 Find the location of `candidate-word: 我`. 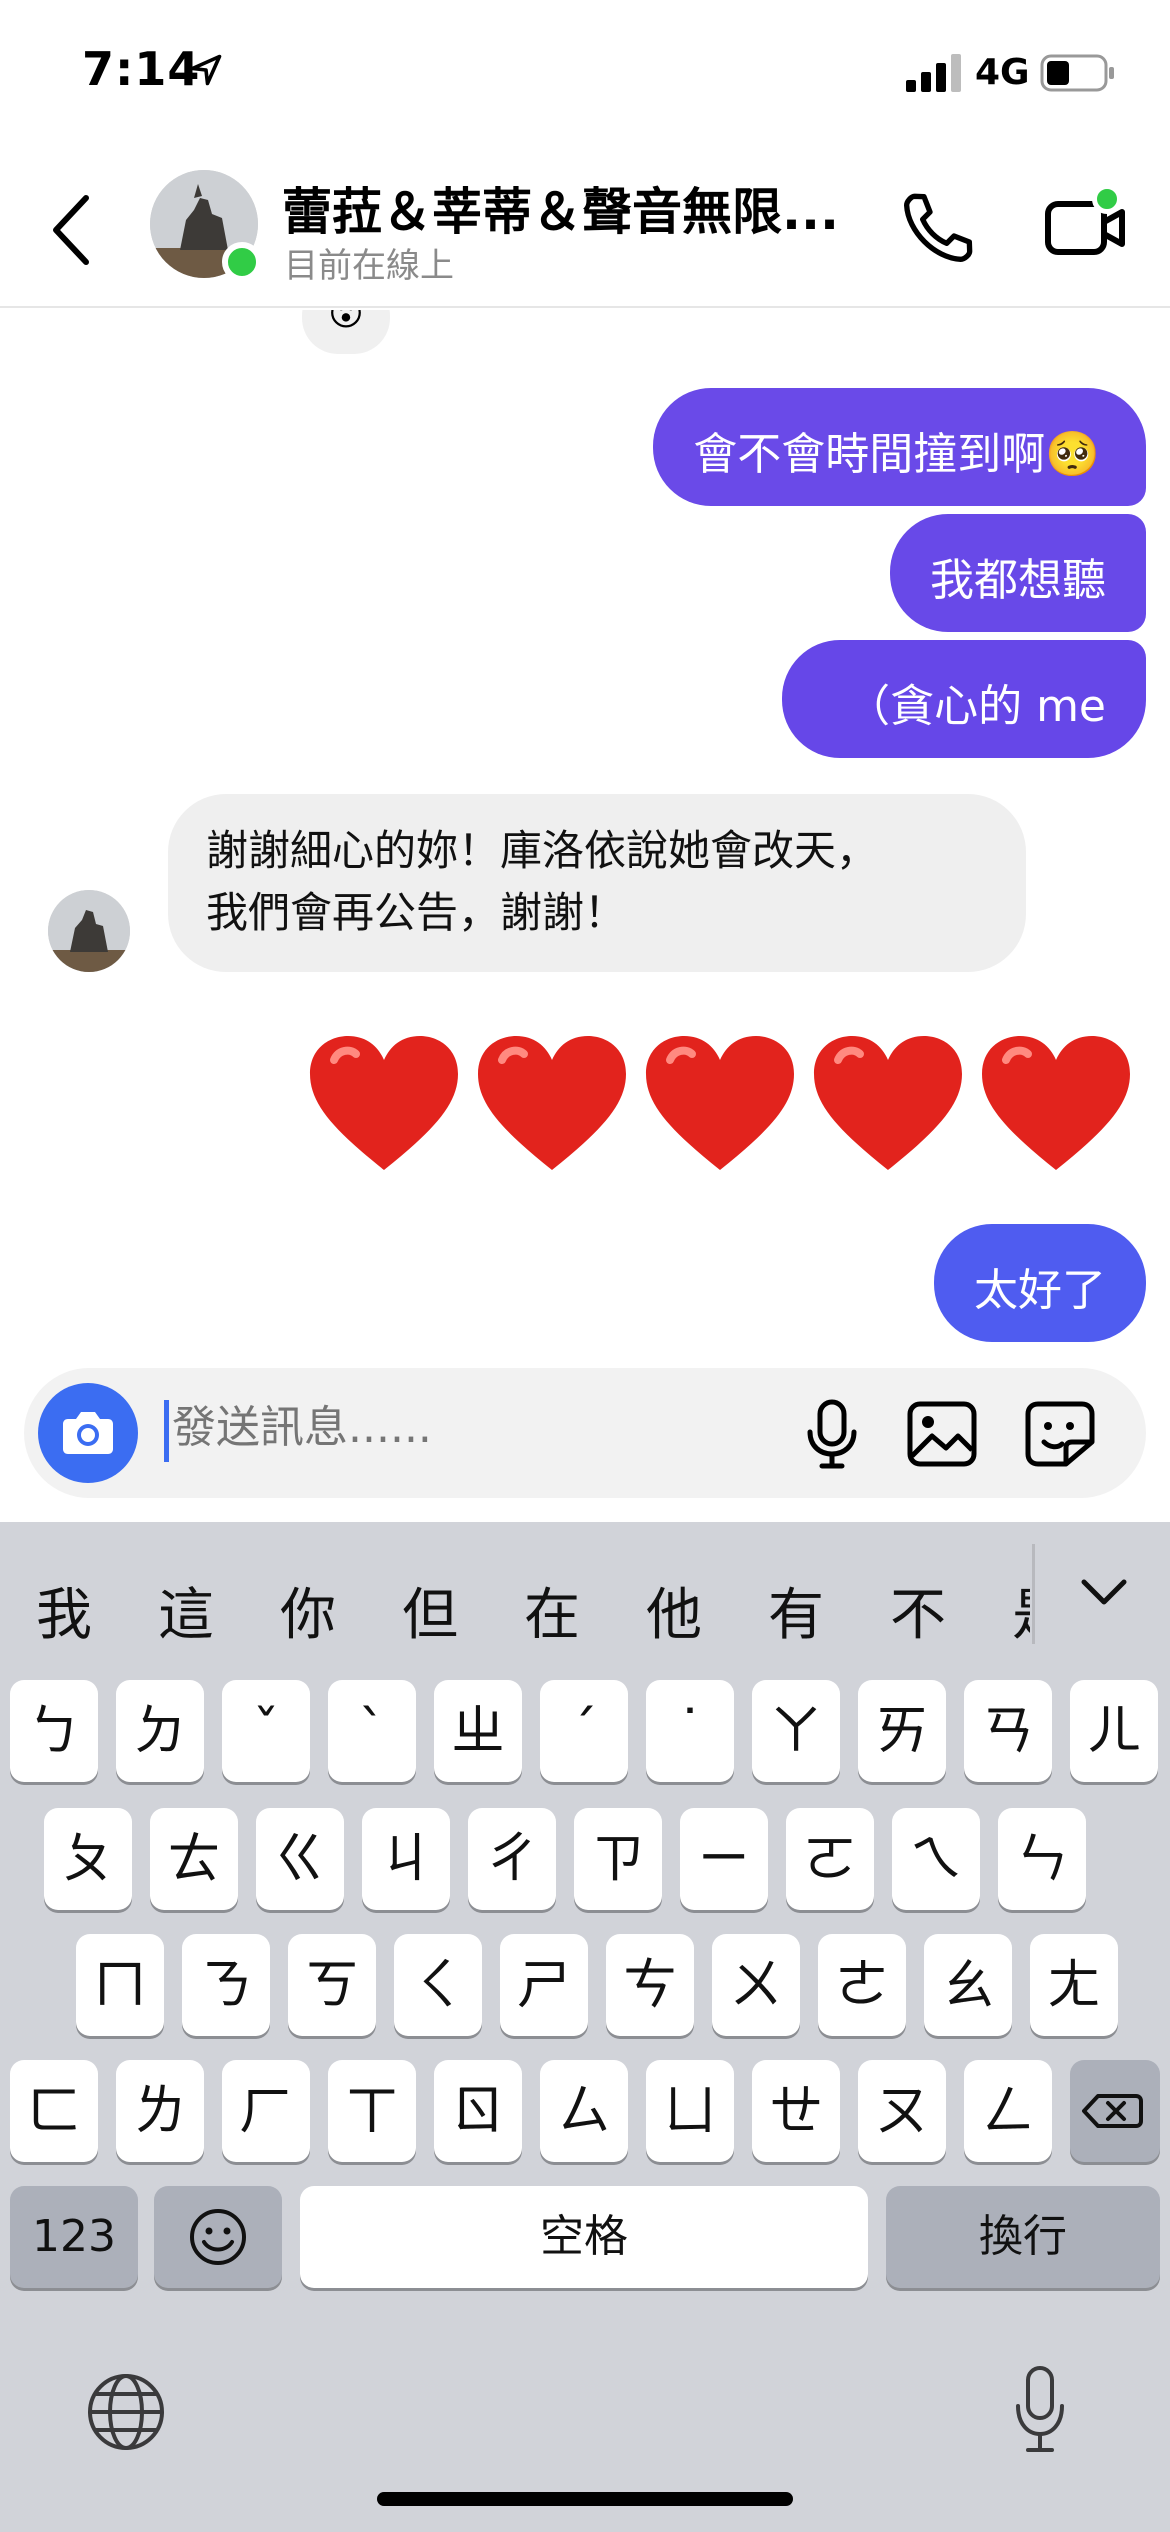

candidate-word: 我 is located at coordinates (64, 1610).